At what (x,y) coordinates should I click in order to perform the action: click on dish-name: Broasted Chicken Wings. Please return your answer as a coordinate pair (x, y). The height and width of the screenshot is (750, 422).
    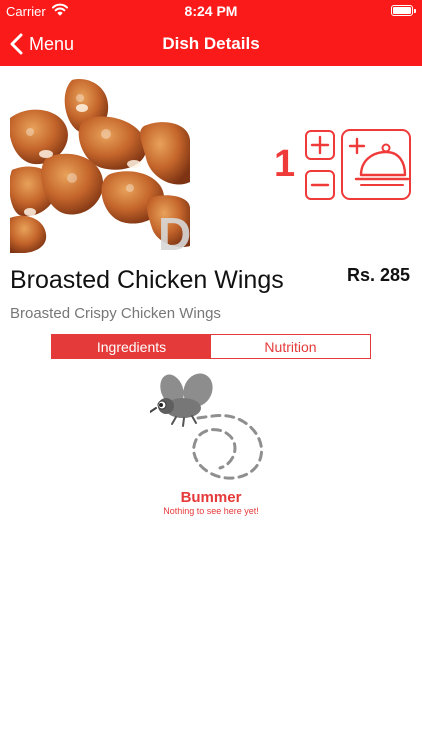
    Looking at the image, I should click on (147, 280).